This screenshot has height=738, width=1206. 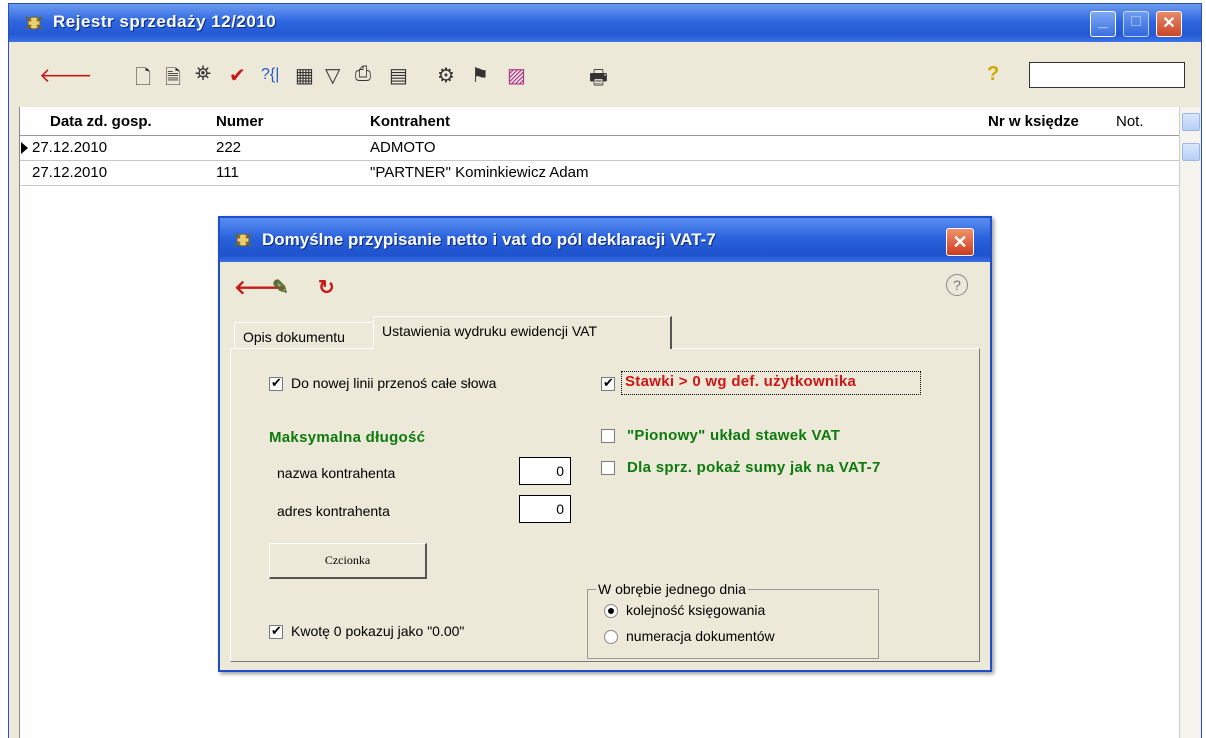 I want to click on new-document-icon: 🗋, so click(x=143, y=80).